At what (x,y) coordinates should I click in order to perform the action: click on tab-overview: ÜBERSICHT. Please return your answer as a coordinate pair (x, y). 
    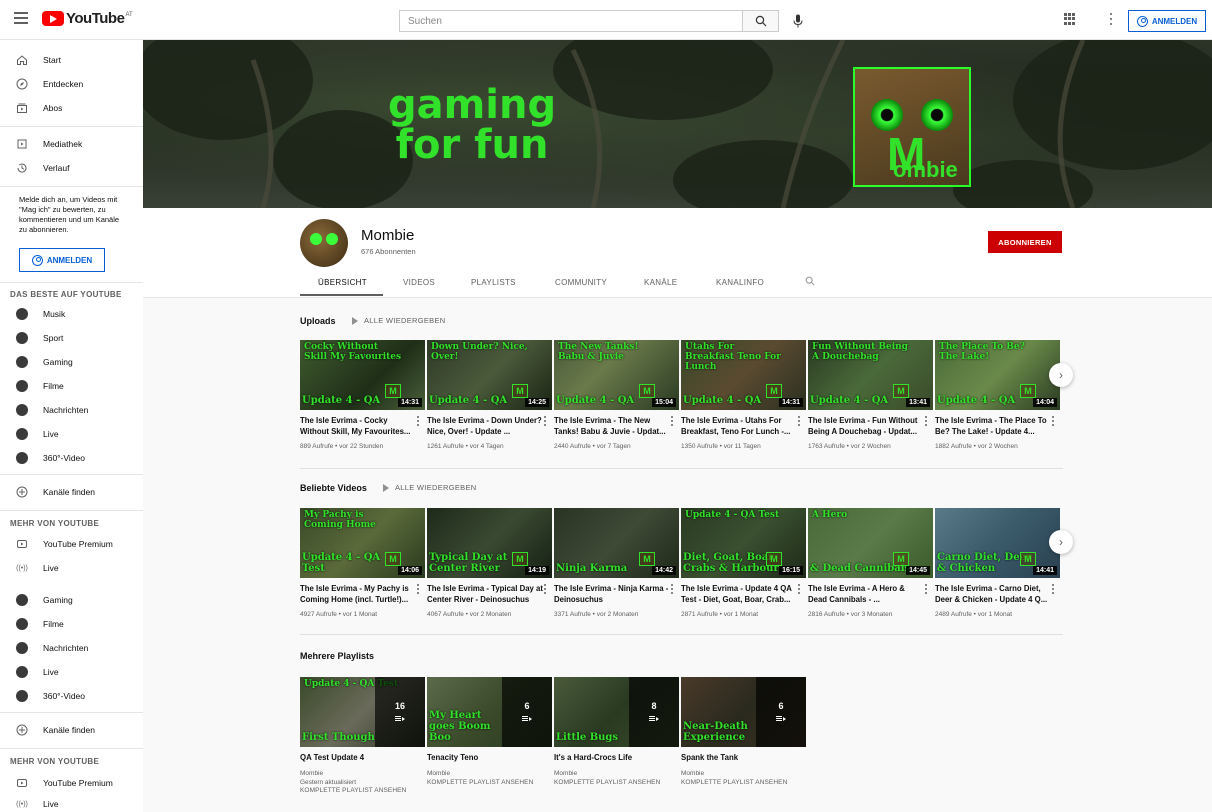
    Looking at the image, I should click on (342, 282).